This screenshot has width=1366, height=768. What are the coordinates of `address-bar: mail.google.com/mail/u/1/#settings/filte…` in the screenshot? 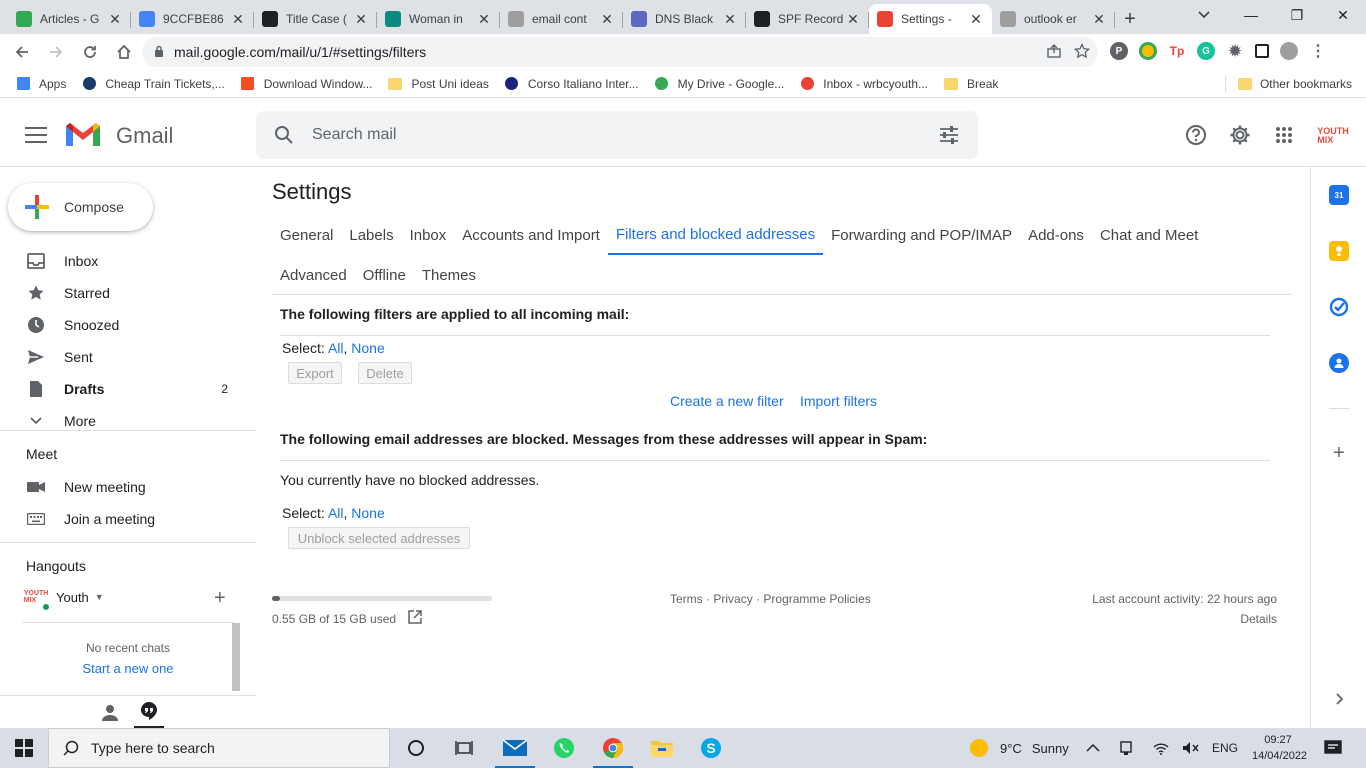 It's located at (620, 52).